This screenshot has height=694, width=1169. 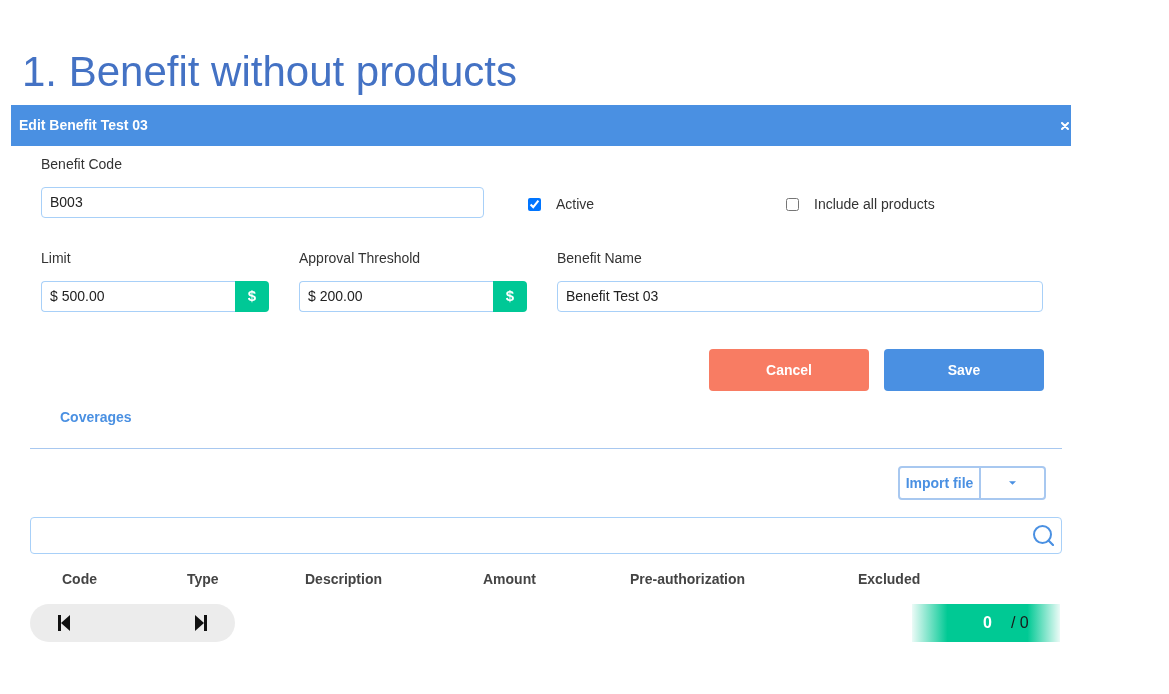 What do you see at coordinates (343, 579) in the screenshot?
I see `column-header: Description` at bounding box center [343, 579].